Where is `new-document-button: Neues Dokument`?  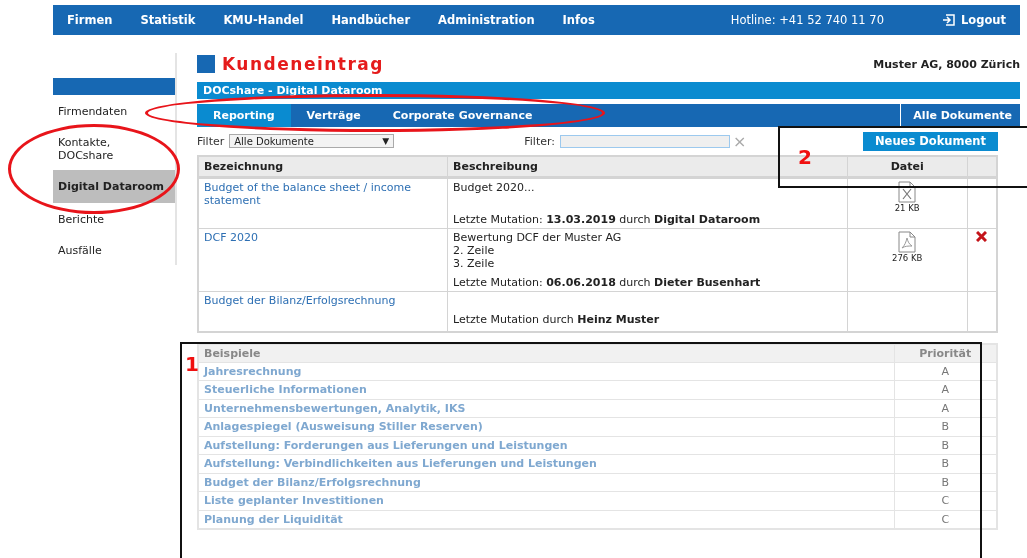
new-document-button: Neues Dokument is located at coordinates (930, 141).